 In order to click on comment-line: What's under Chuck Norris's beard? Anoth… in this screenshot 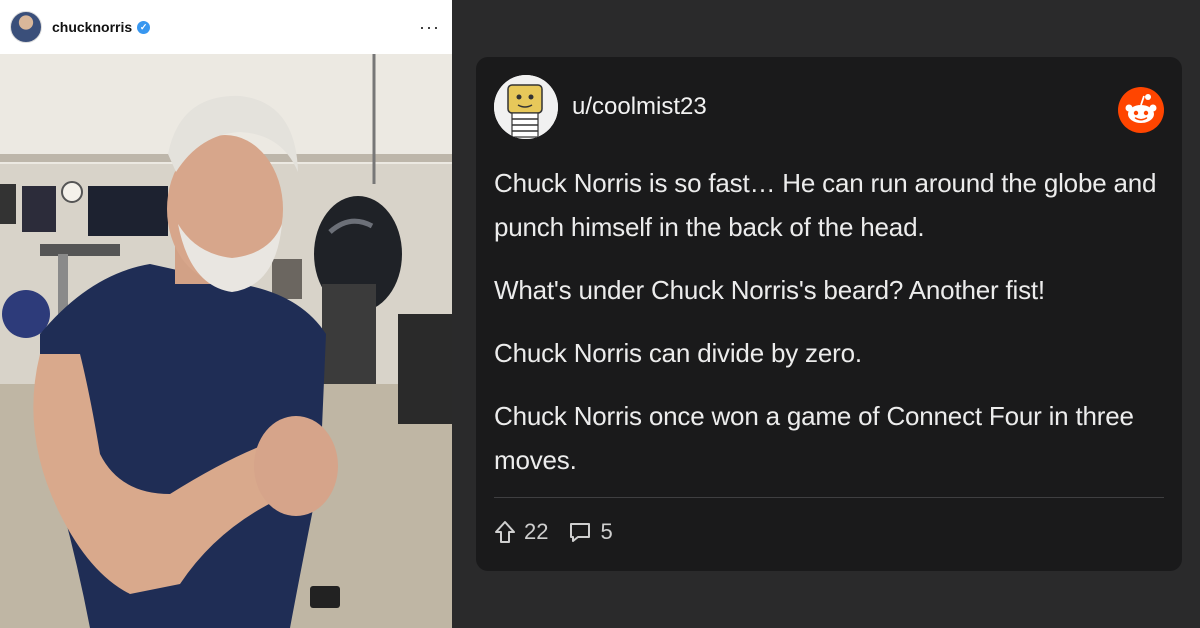, I will do `click(769, 290)`.